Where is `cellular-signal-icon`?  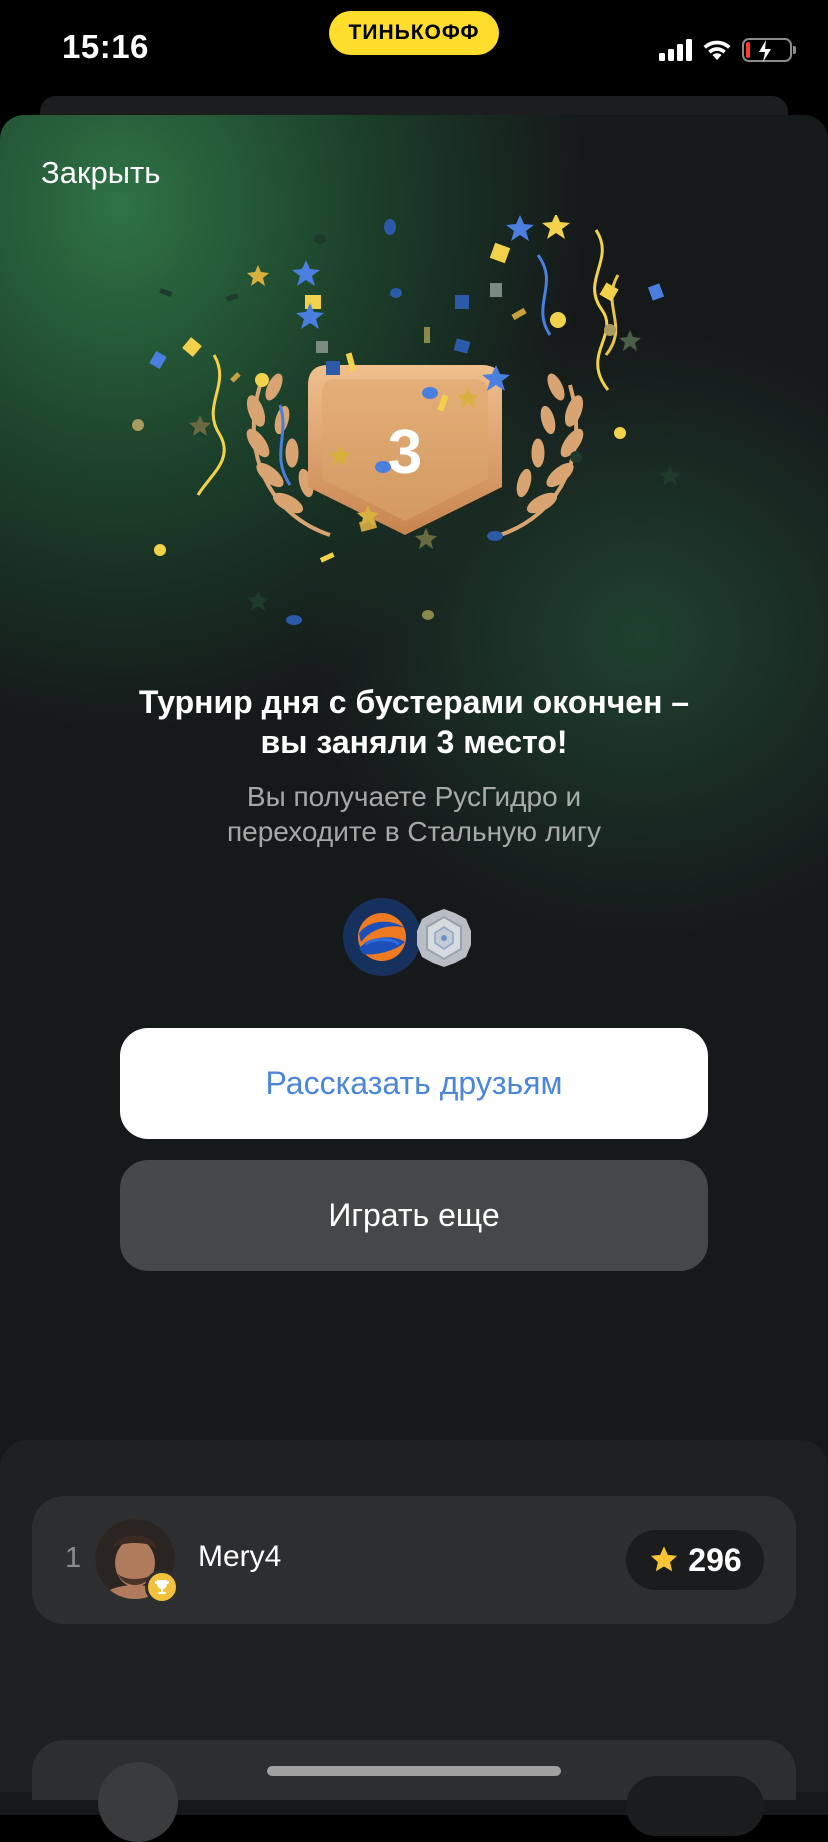
cellular-signal-icon is located at coordinates (675, 50).